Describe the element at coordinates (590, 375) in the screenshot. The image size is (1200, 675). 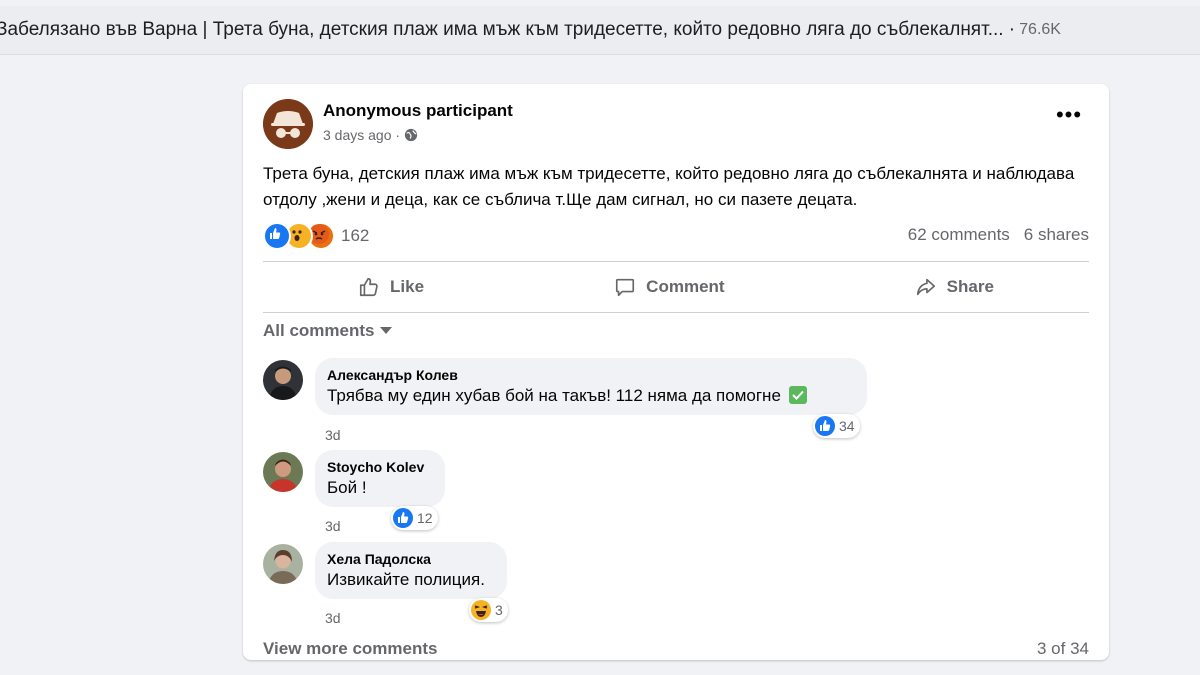
I see `commenter-name: Александър Колев` at that location.